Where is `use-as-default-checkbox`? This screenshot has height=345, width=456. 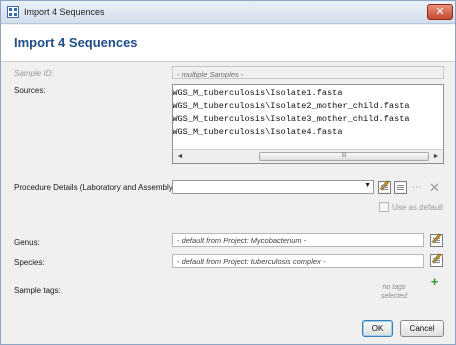 use-as-default-checkbox is located at coordinates (384, 207).